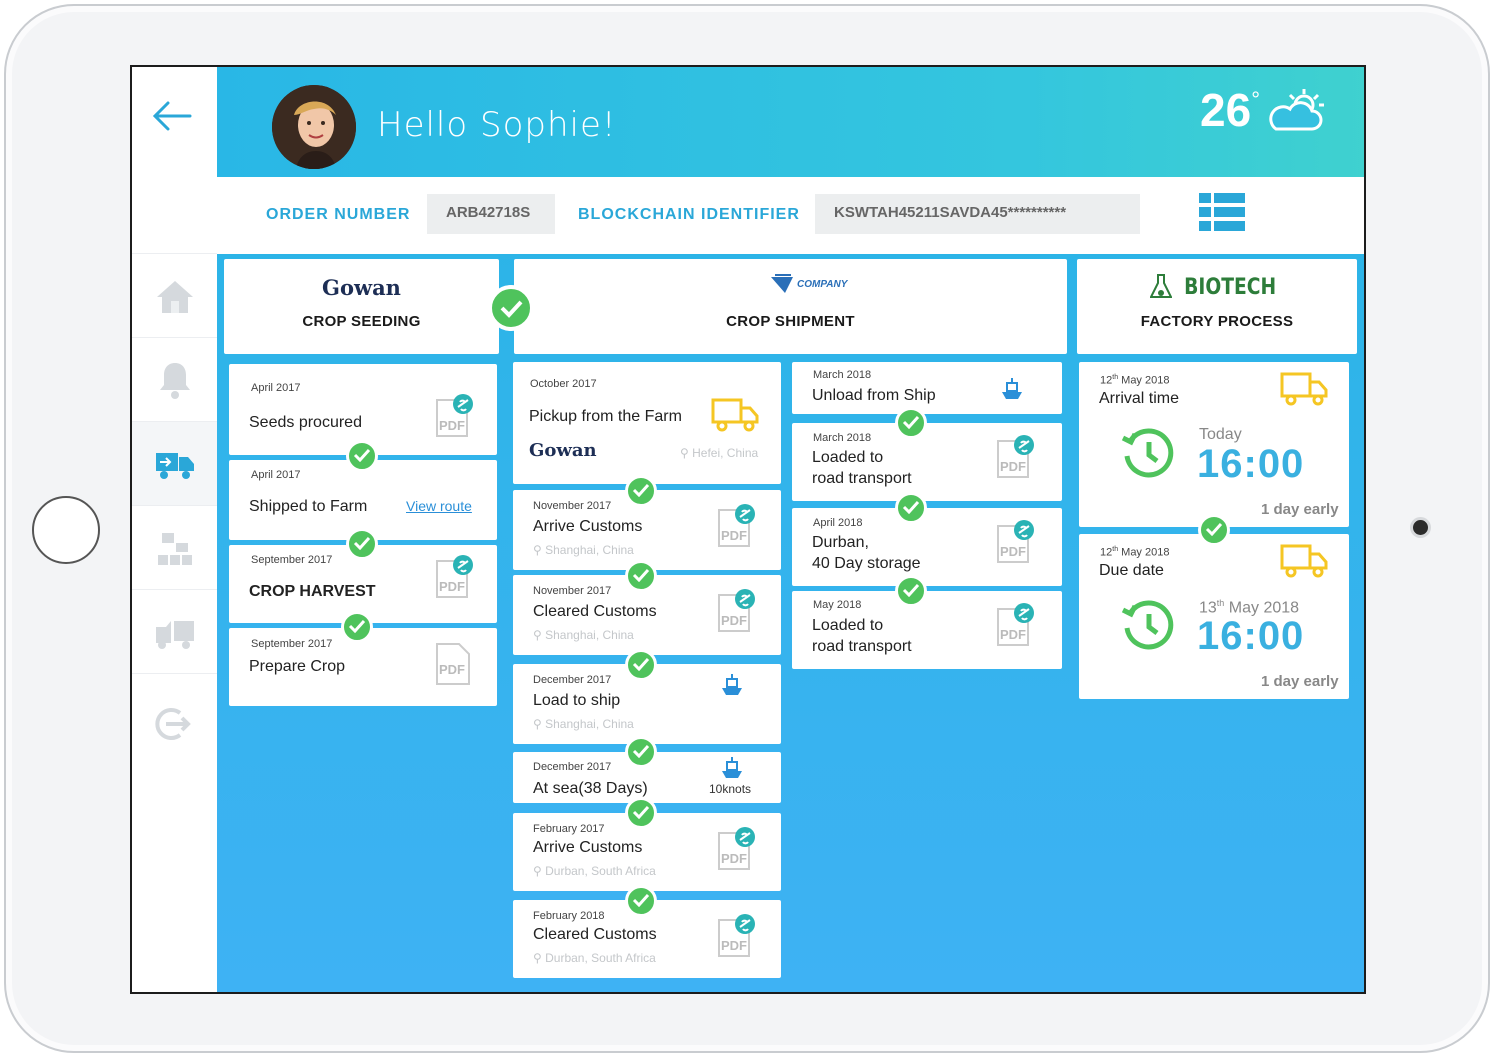  I want to click on card-title-line1: Durban,, so click(840, 542).